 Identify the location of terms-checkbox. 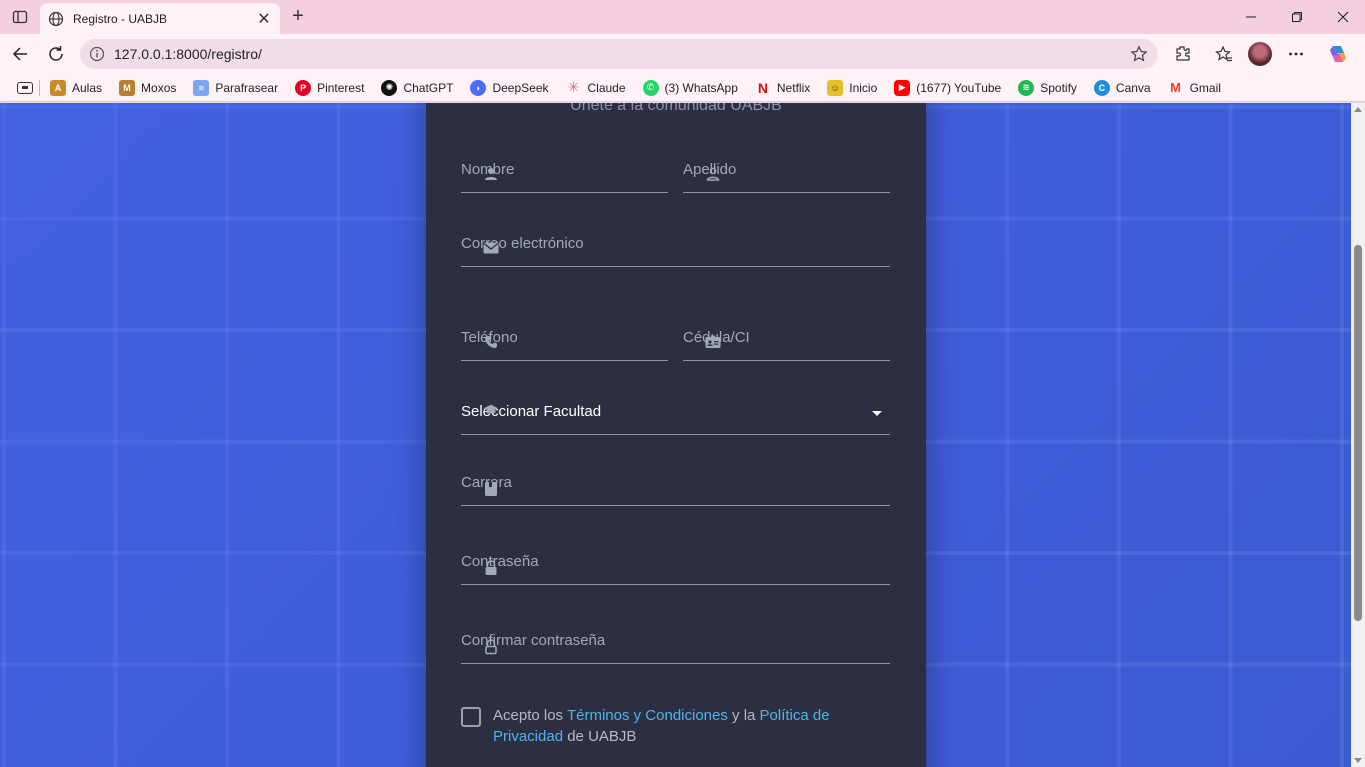
(471, 717).